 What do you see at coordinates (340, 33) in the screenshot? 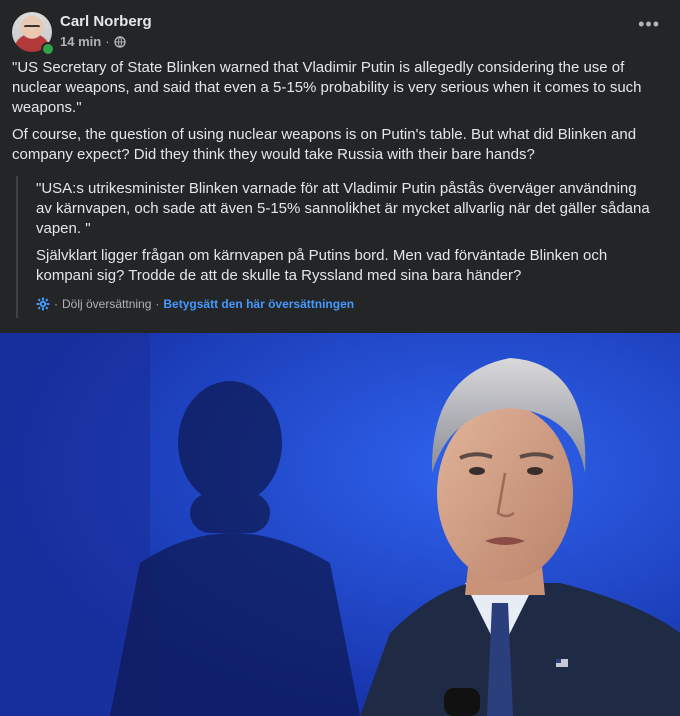
I see `post-header: Carl Norberg 14 min · •••` at bounding box center [340, 33].